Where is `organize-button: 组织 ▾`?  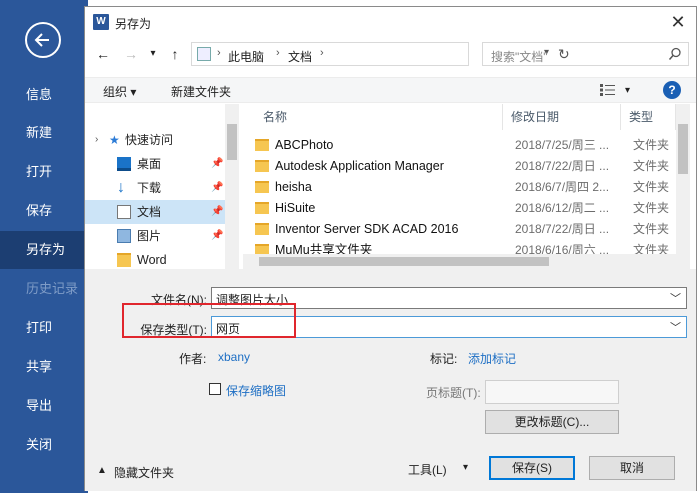 organize-button: 组织 ▾ is located at coordinates (119, 91).